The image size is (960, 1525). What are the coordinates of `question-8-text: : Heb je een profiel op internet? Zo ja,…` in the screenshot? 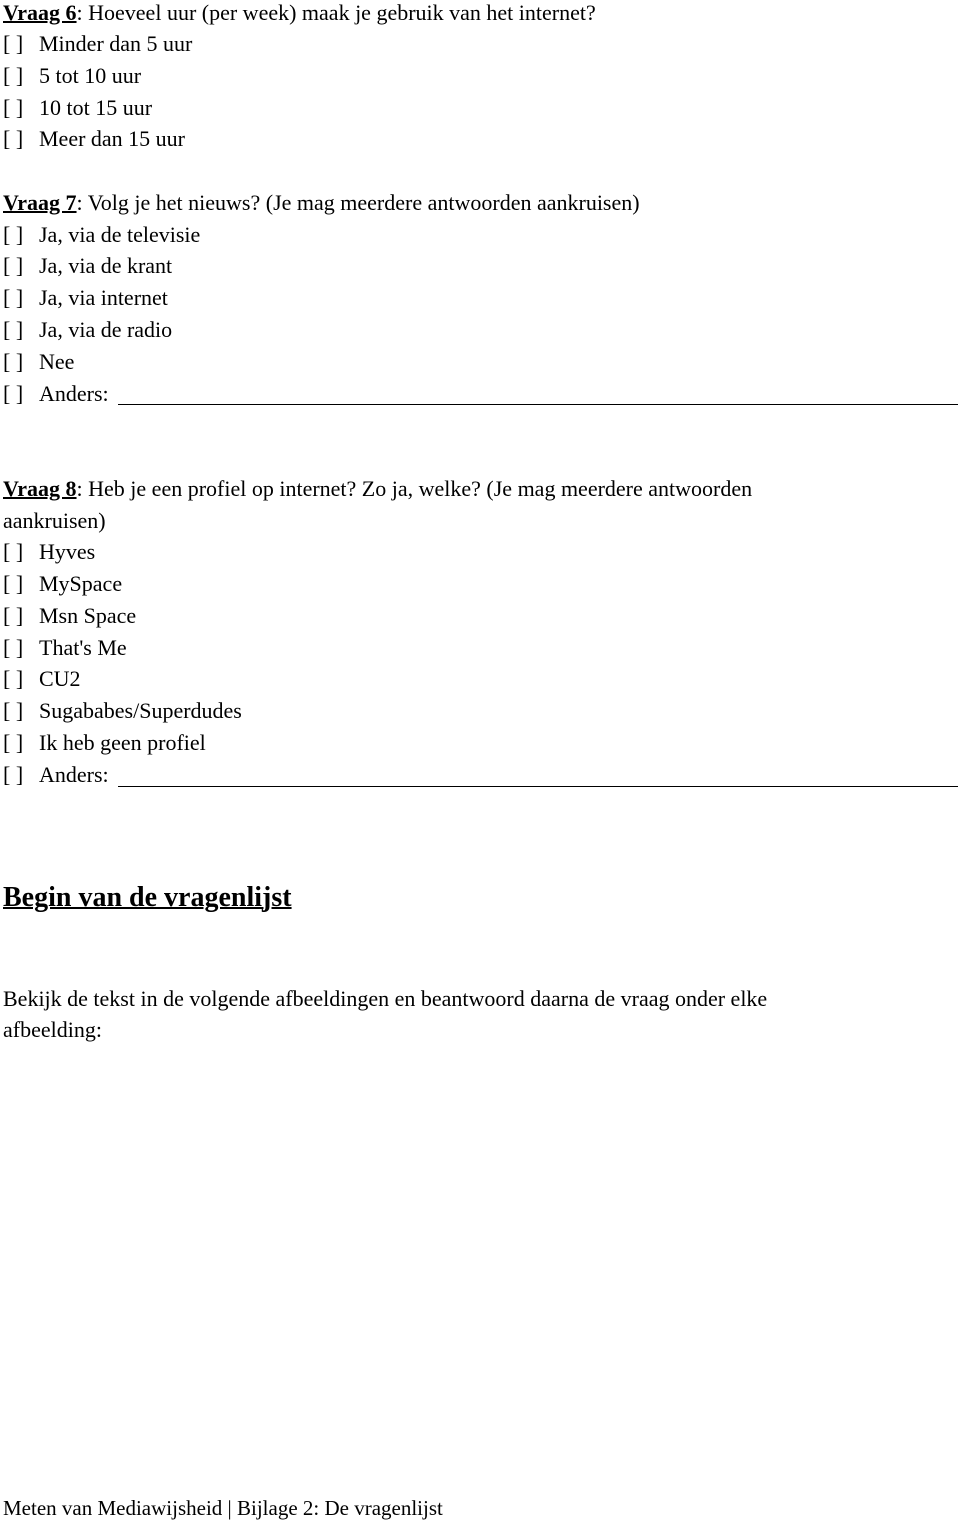 It's located at (414, 488).